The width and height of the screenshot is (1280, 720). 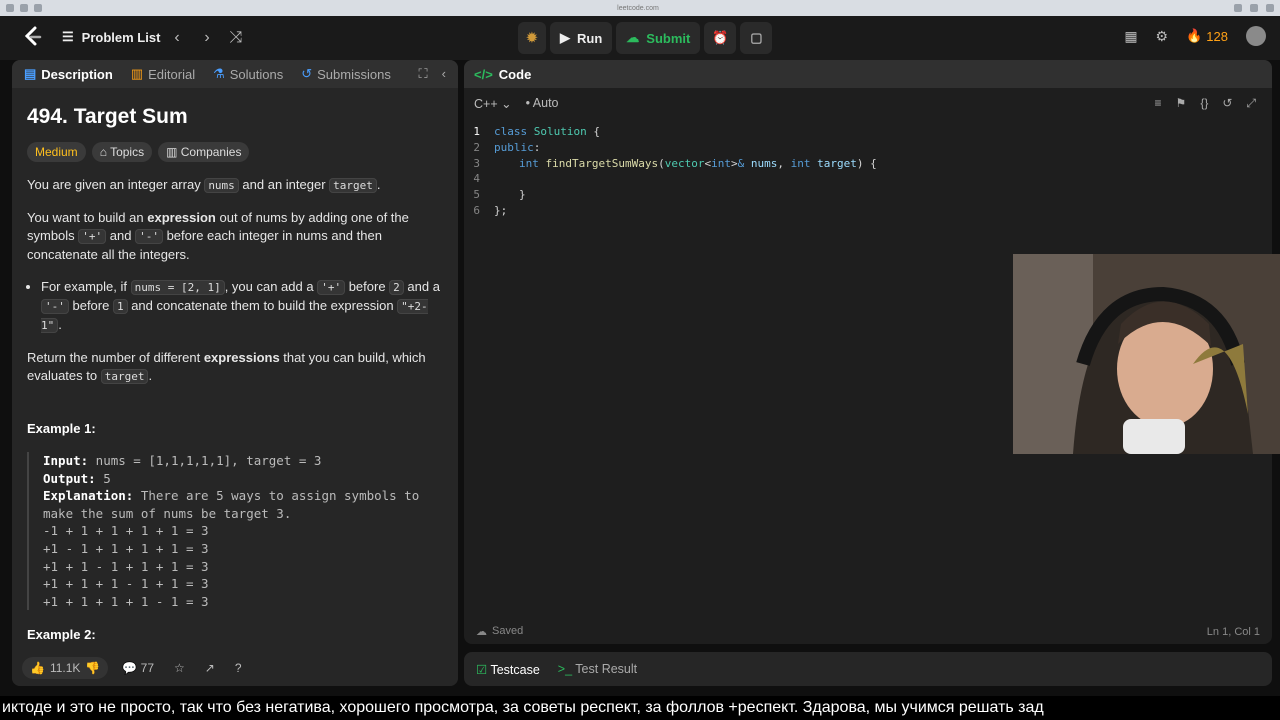 What do you see at coordinates (61, 428) in the screenshot?
I see `example-1-heading: Example 1:` at bounding box center [61, 428].